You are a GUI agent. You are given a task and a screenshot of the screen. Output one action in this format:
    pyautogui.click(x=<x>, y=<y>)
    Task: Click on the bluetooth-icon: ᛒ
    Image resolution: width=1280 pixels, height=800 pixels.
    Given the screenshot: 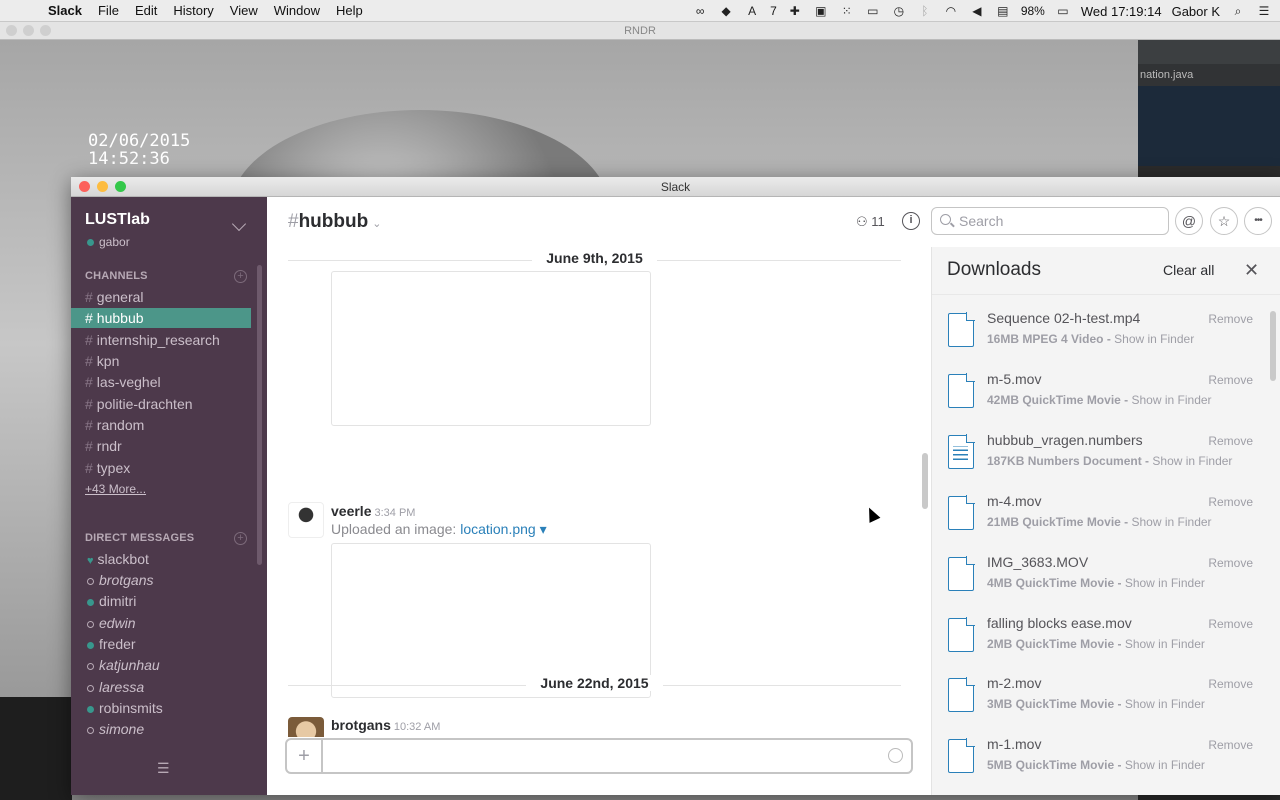 What is the action you would take?
    pyautogui.click(x=925, y=11)
    